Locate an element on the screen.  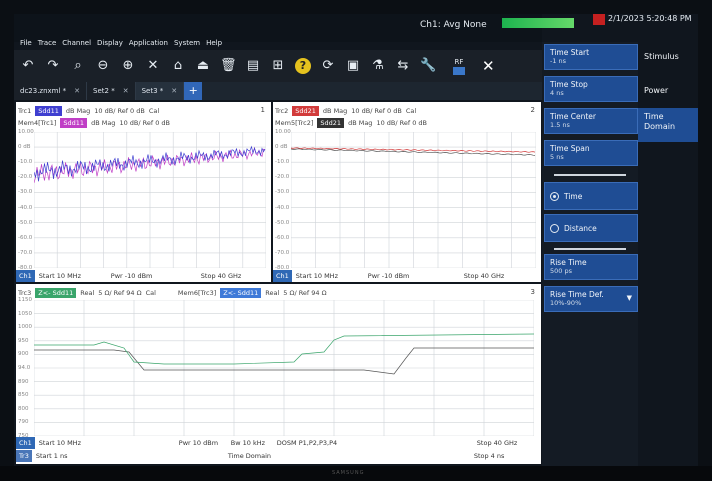
time-stop-softkey: Time Stop 4 ns is located at coordinates (591, 89).